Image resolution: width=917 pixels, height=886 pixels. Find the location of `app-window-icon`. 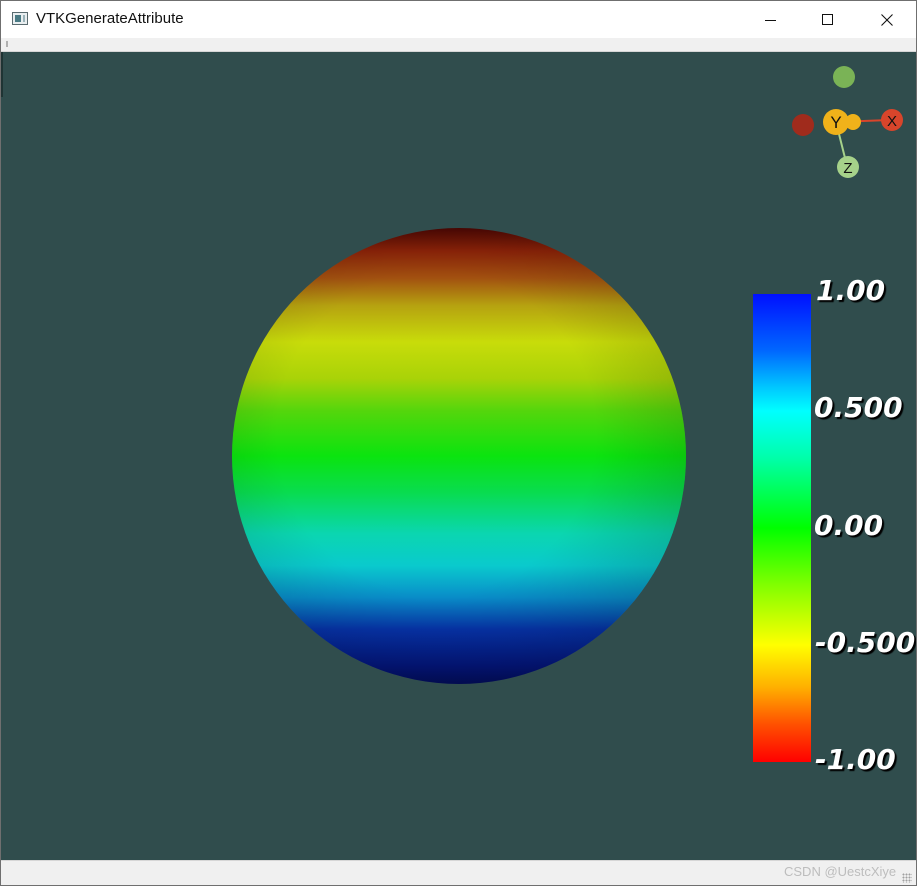

app-window-icon is located at coordinates (20, 18).